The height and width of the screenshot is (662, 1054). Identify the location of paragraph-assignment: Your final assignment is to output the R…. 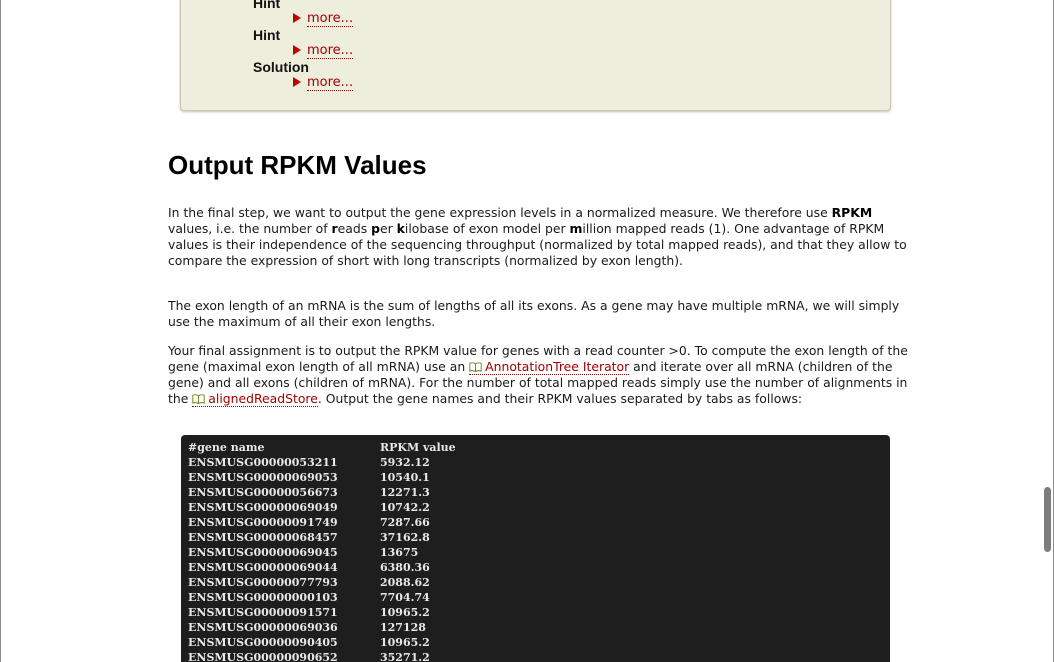
(538, 375).